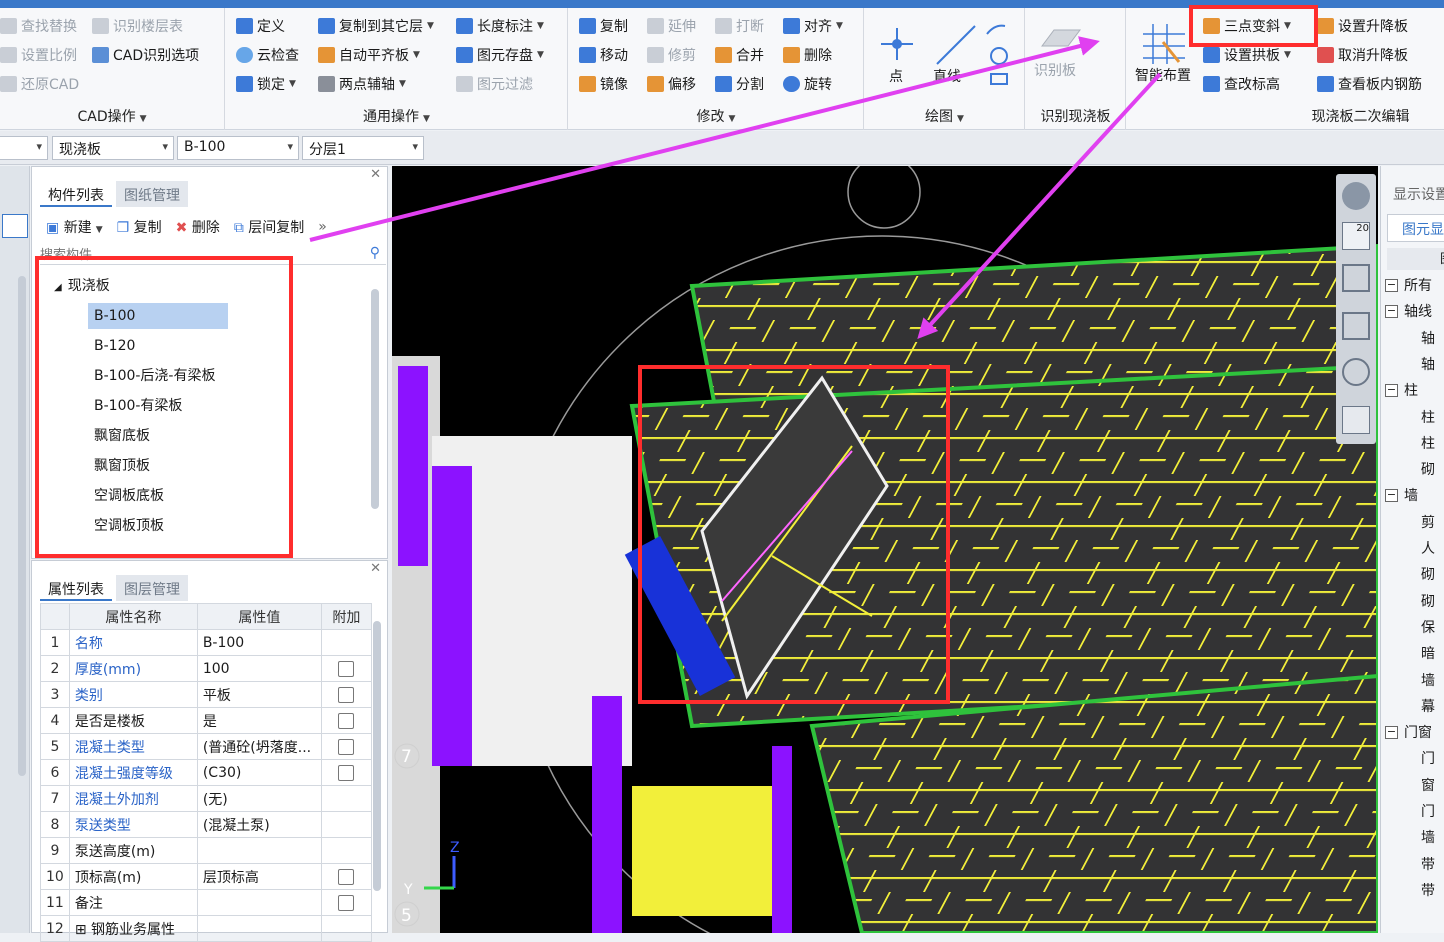 This screenshot has width=1444, height=942. Describe the element at coordinates (259, 772) in the screenshot. I see `property-value: (C30)` at that location.